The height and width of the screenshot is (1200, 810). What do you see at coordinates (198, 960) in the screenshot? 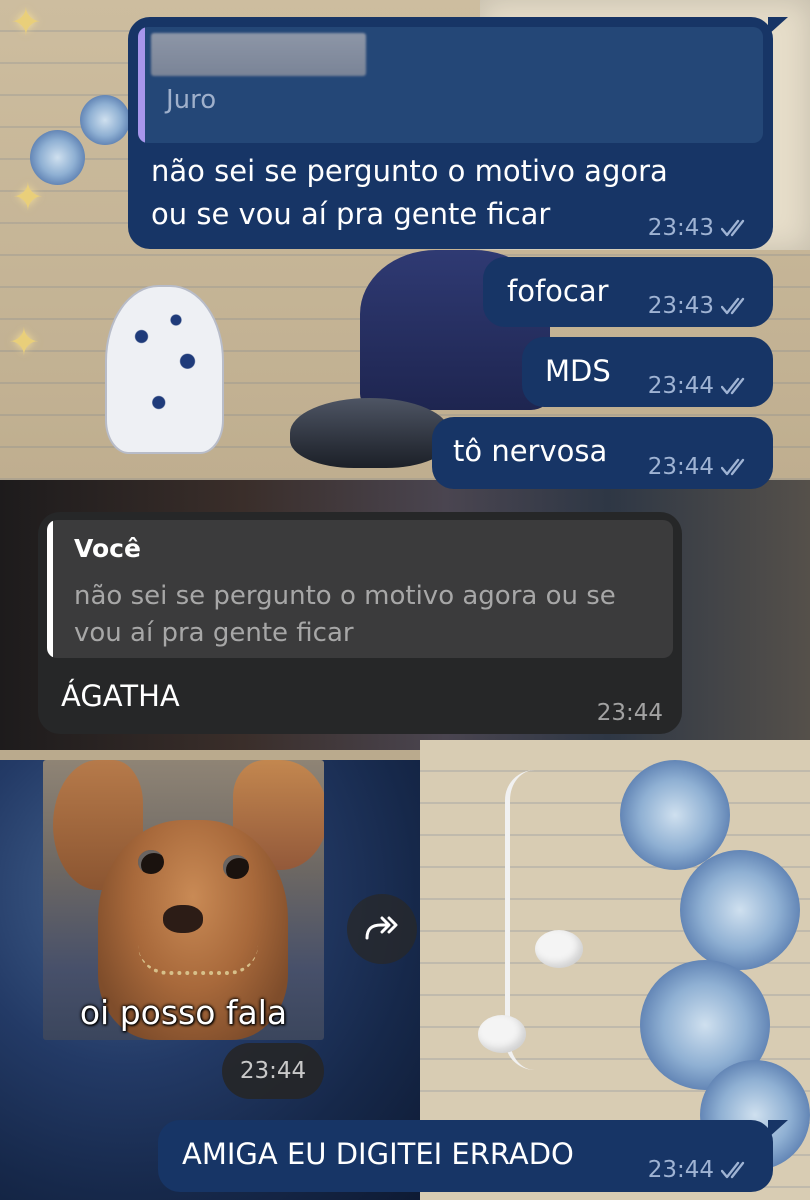
I see `sticker-puppy-chain` at bounding box center [198, 960].